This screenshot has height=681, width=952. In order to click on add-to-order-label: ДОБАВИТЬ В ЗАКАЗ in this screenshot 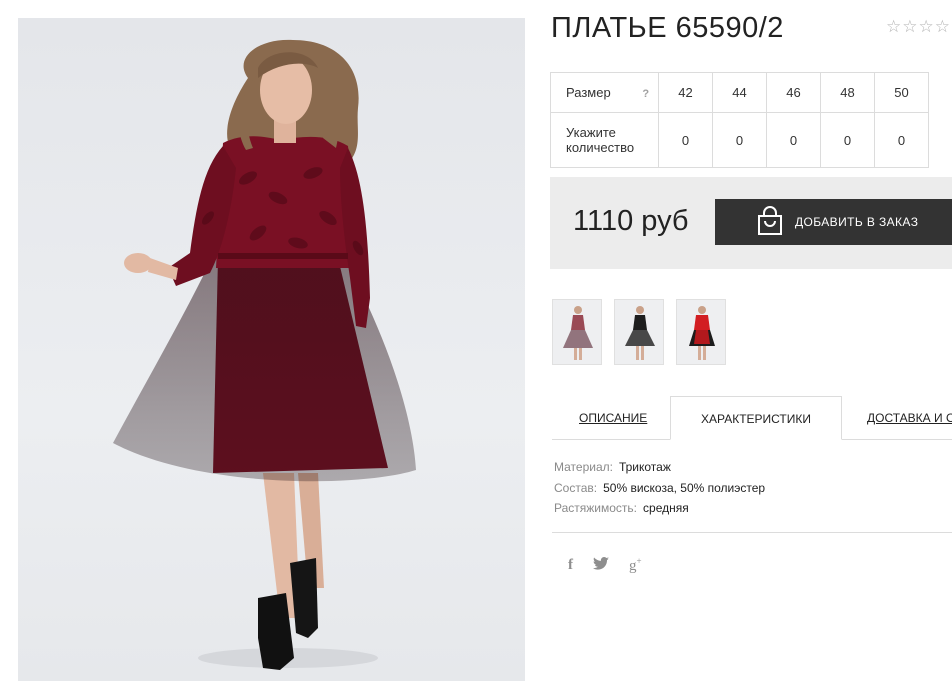, I will do `click(857, 222)`.